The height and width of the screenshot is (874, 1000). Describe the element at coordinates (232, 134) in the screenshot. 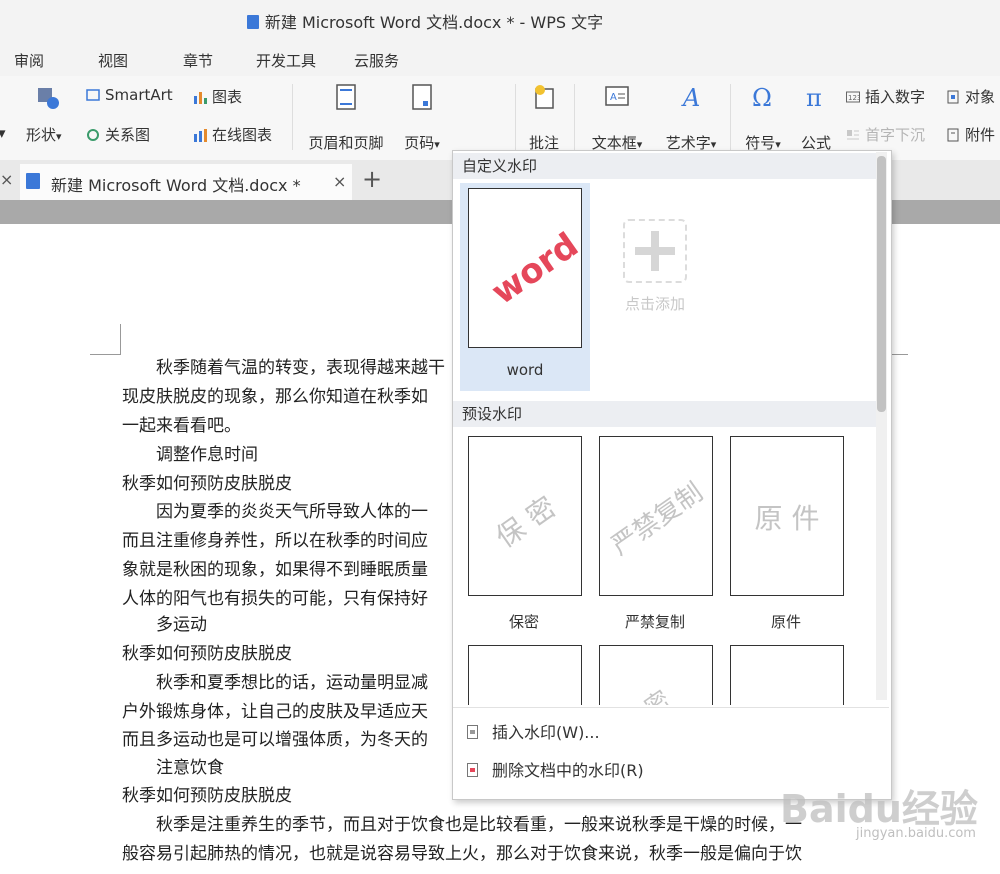

I see `online-chart-button: 在线图表` at that location.